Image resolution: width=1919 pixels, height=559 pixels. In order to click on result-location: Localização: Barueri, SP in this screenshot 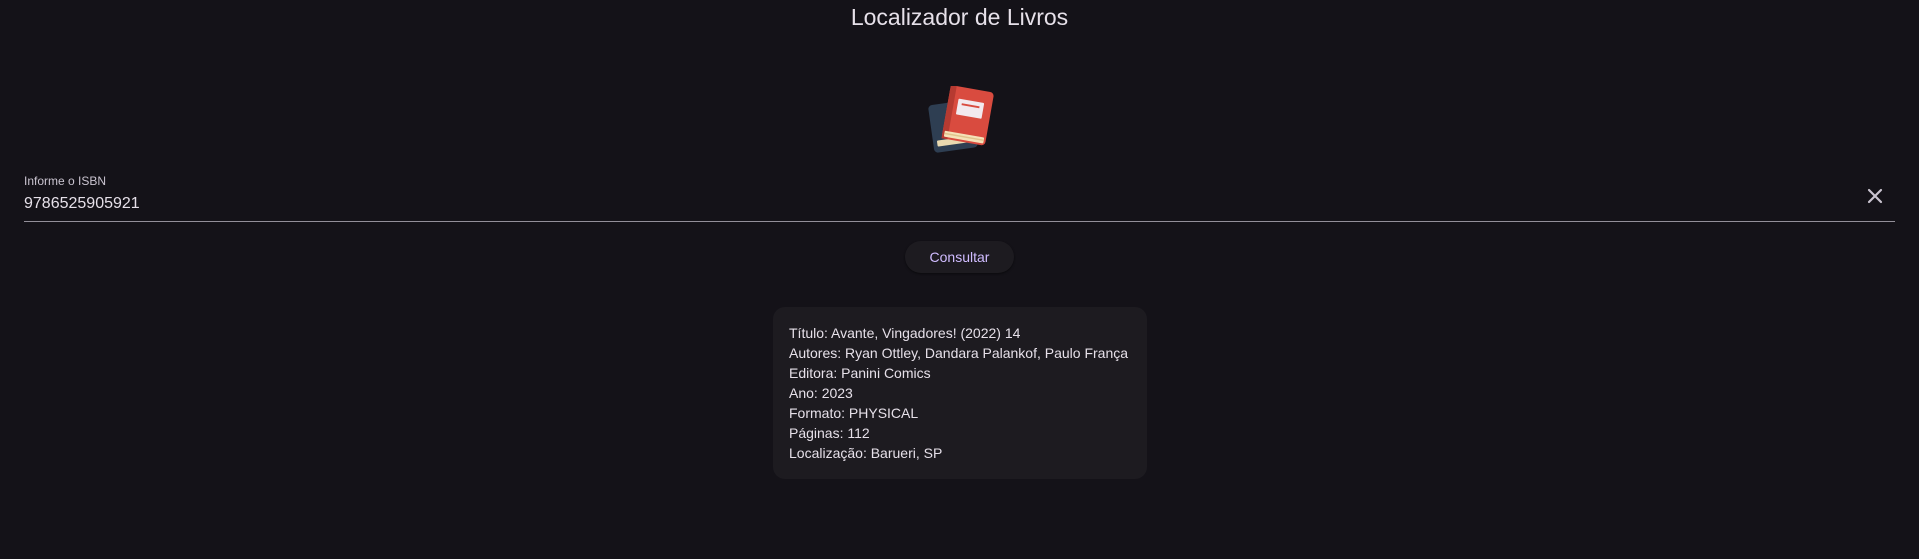, I will do `click(866, 453)`.